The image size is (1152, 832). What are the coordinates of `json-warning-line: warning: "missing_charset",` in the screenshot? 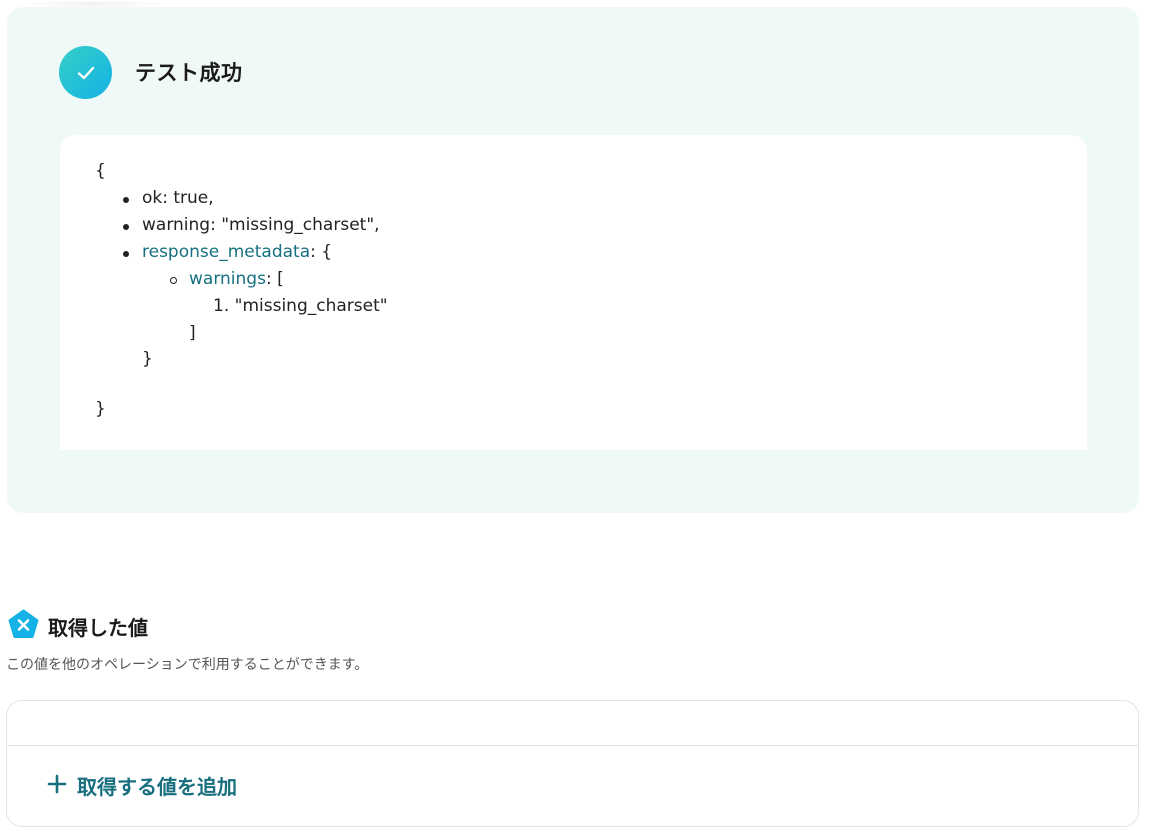 It's located at (261, 225).